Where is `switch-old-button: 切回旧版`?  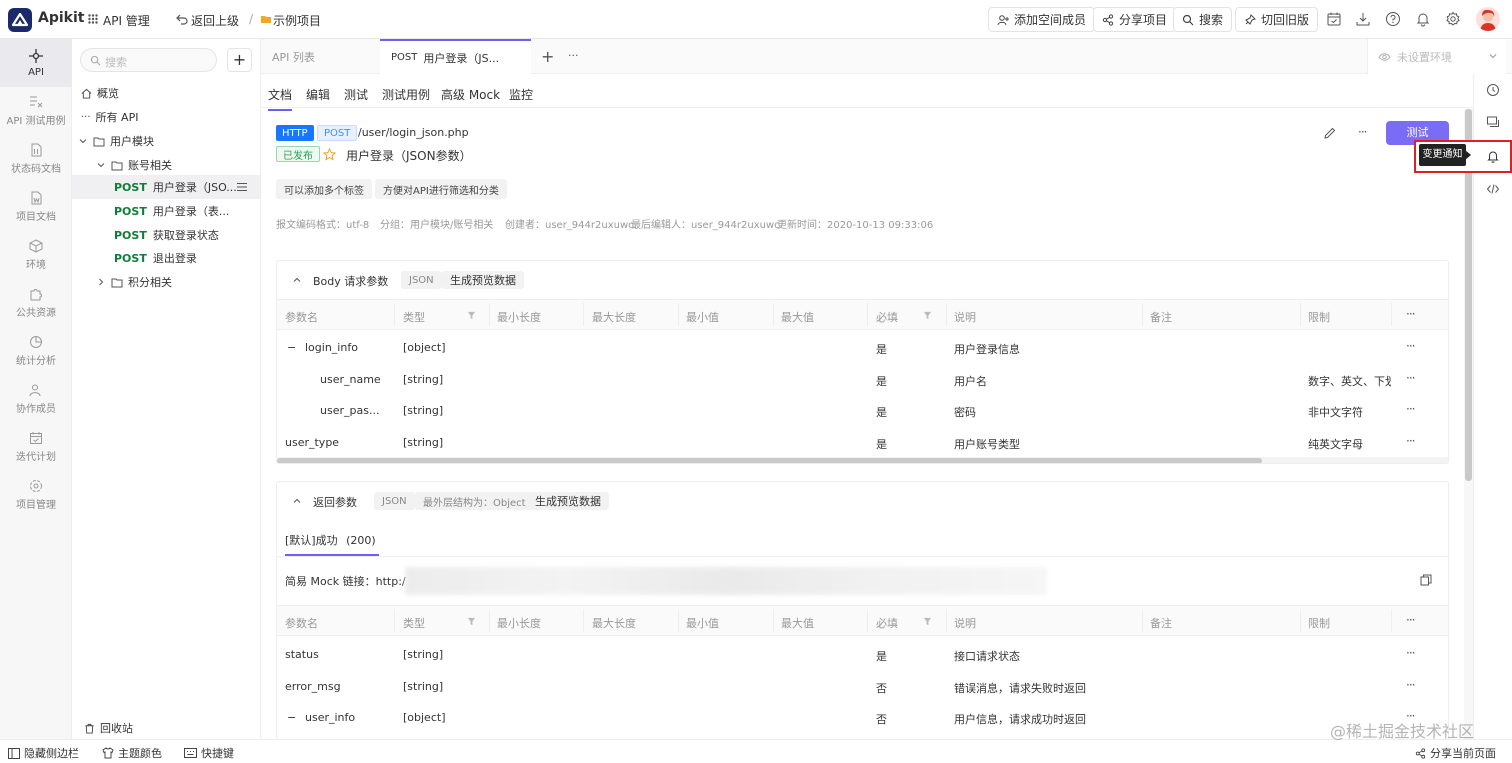 switch-old-button: 切回旧版 is located at coordinates (1277, 19).